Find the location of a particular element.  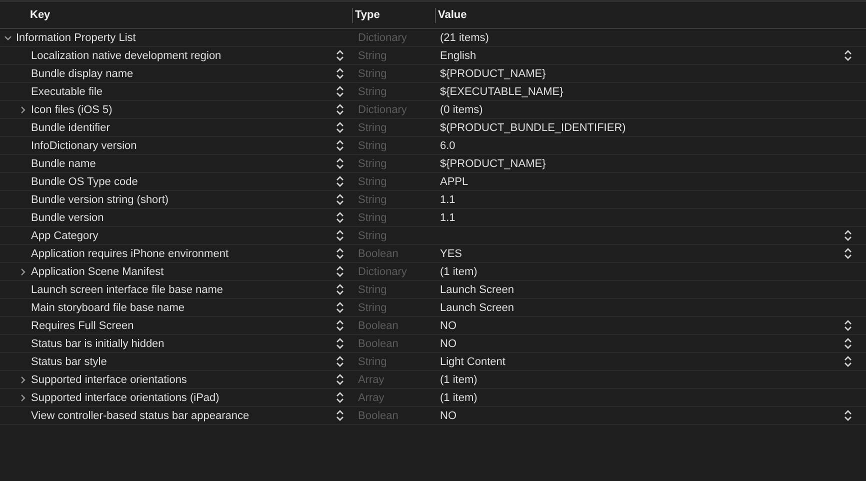

key-text: Supported interface orientations (iPad) is located at coordinates (125, 398).